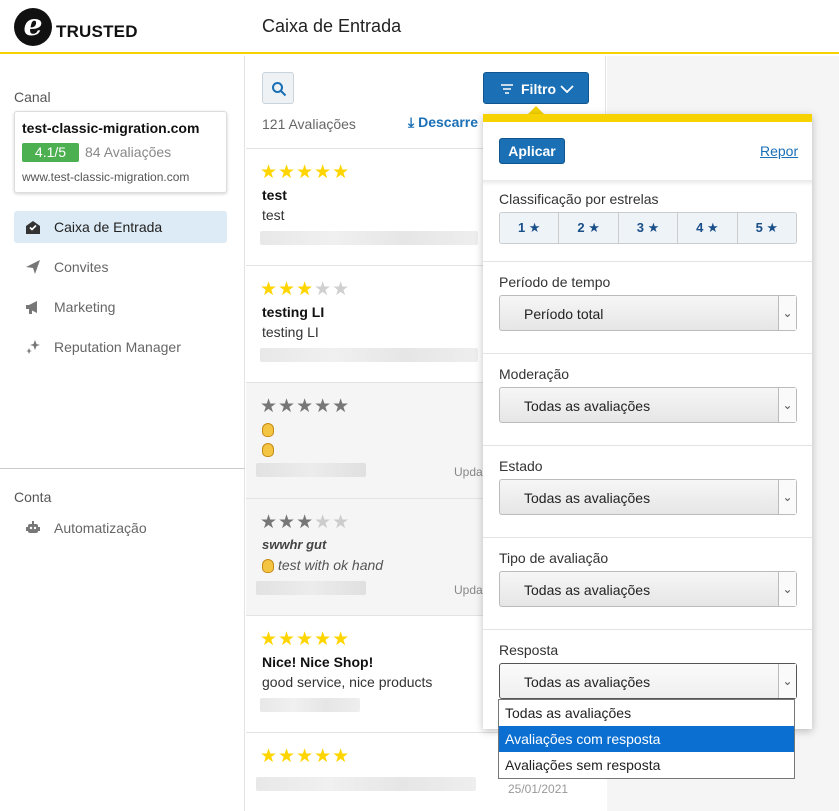  What do you see at coordinates (322, 565) in the screenshot?
I see `review-body: test with ok hand` at bounding box center [322, 565].